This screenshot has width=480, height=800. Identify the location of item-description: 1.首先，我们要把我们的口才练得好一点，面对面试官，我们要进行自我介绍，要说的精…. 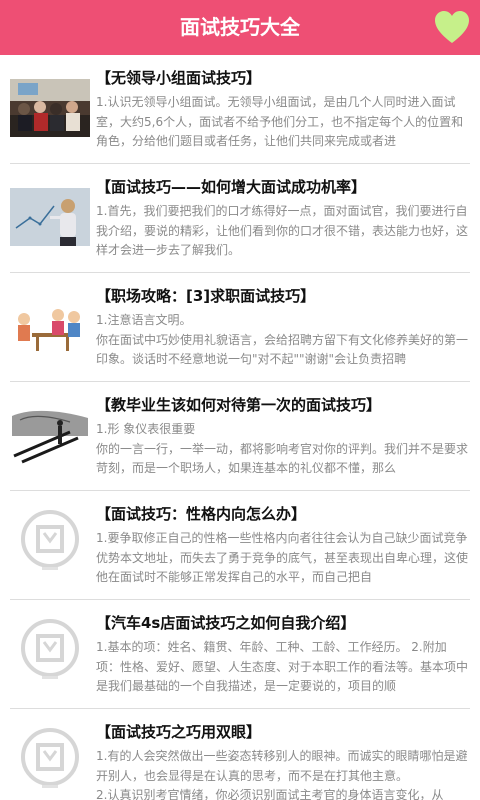
(282, 230).